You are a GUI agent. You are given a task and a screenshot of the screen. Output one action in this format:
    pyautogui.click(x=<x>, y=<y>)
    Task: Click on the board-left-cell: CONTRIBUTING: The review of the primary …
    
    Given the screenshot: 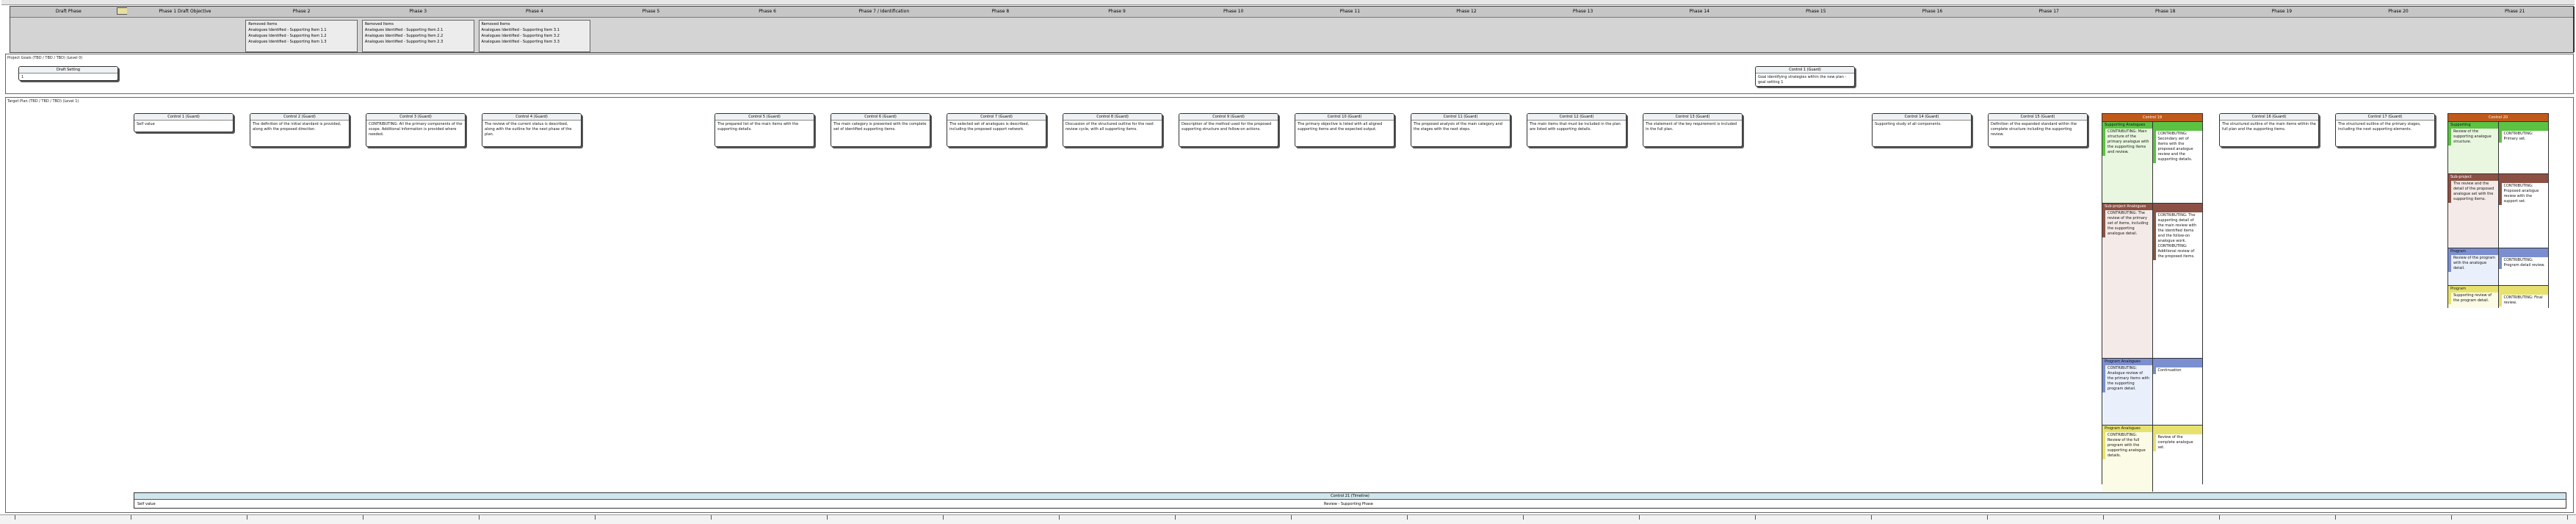 What is the action you would take?
    pyautogui.click(x=2127, y=223)
    